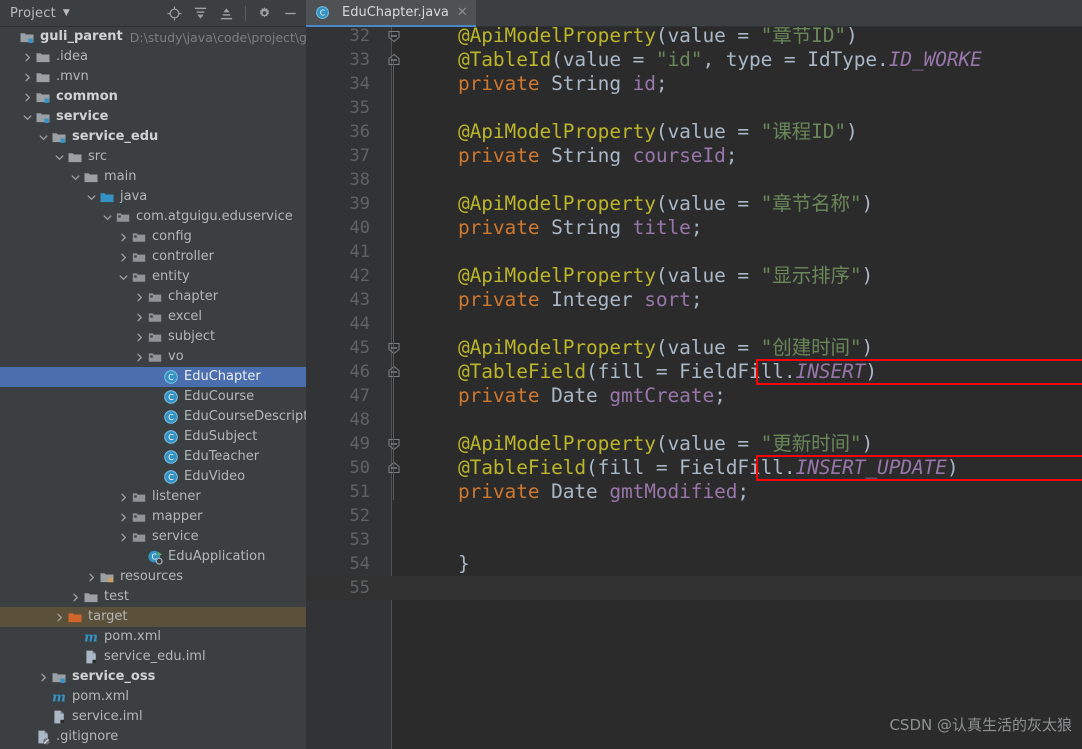 Image resolution: width=1082 pixels, height=749 pixels. I want to click on tree-item-gitignore: .gitignore, so click(153, 737).